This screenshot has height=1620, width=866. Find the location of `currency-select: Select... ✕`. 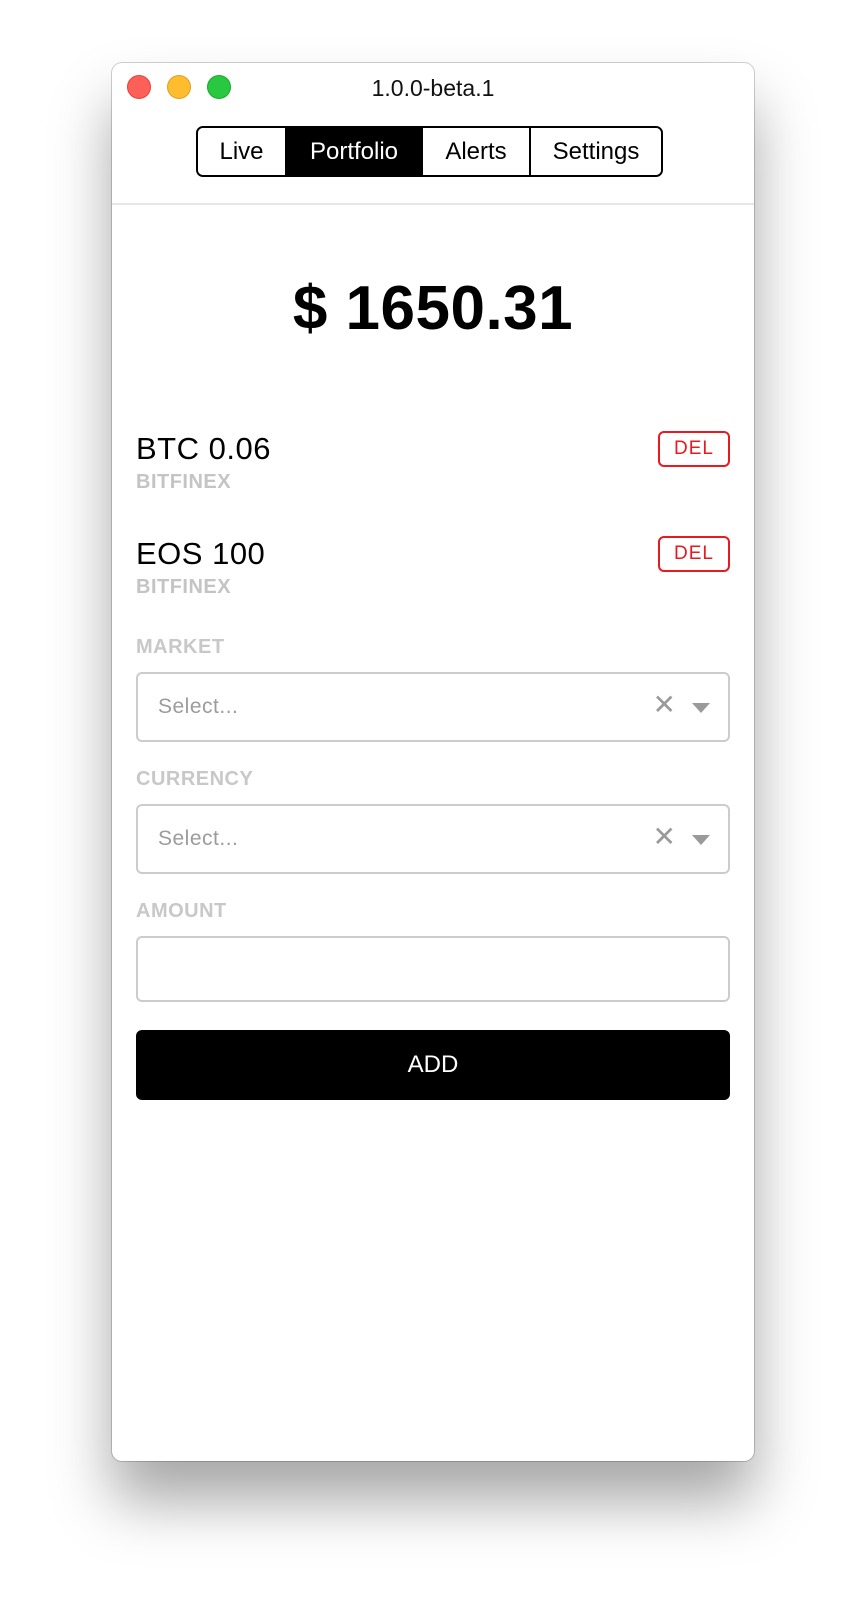

currency-select: Select... ✕ is located at coordinates (433, 839).